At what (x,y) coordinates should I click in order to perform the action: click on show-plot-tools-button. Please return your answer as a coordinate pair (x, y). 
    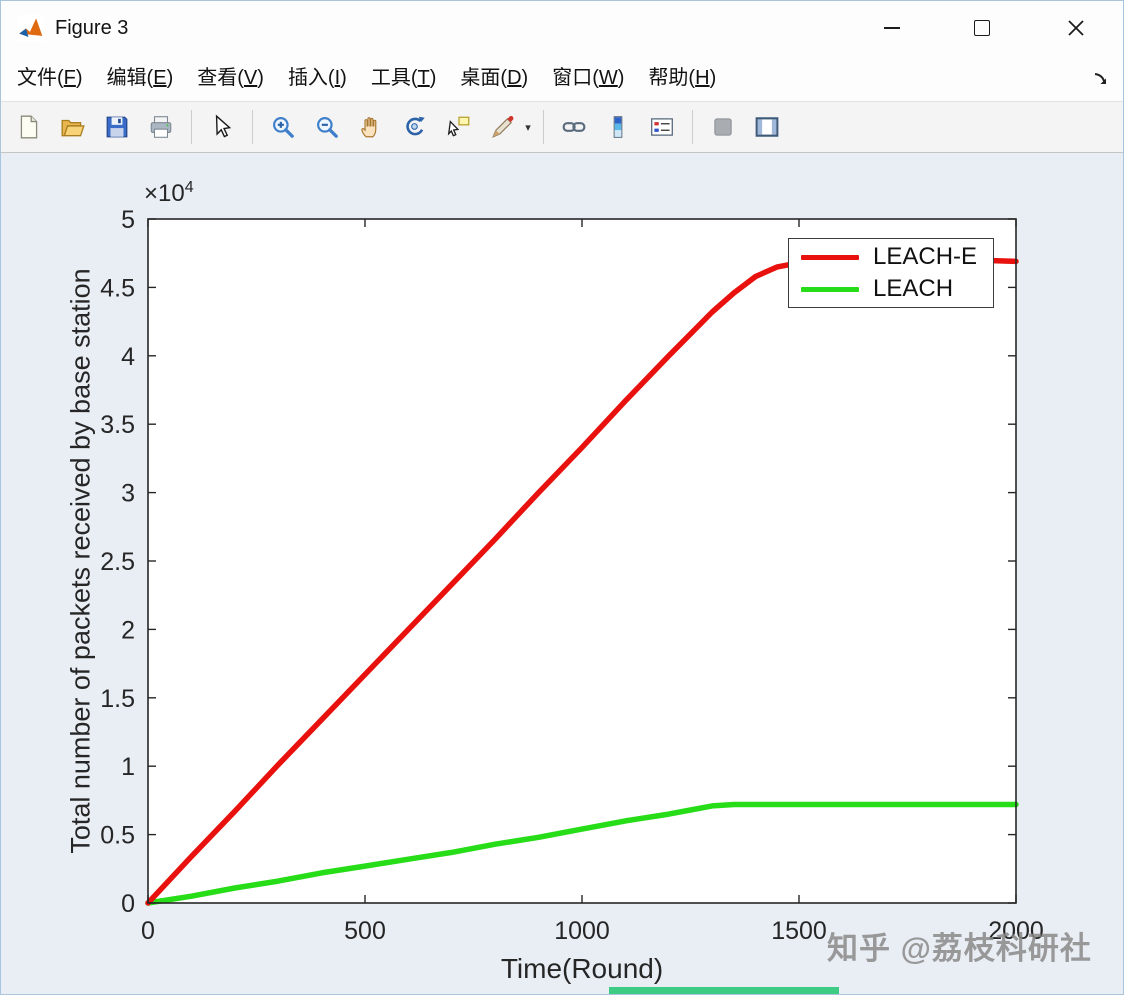
    Looking at the image, I should click on (767, 127).